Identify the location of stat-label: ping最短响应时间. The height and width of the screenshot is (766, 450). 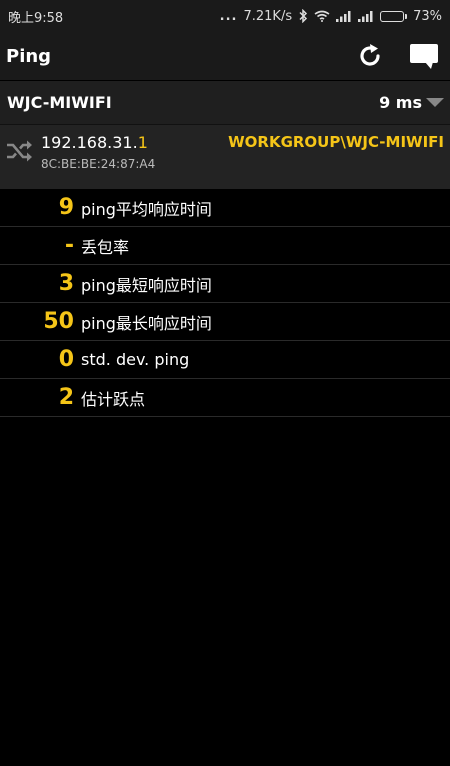
(146, 285).